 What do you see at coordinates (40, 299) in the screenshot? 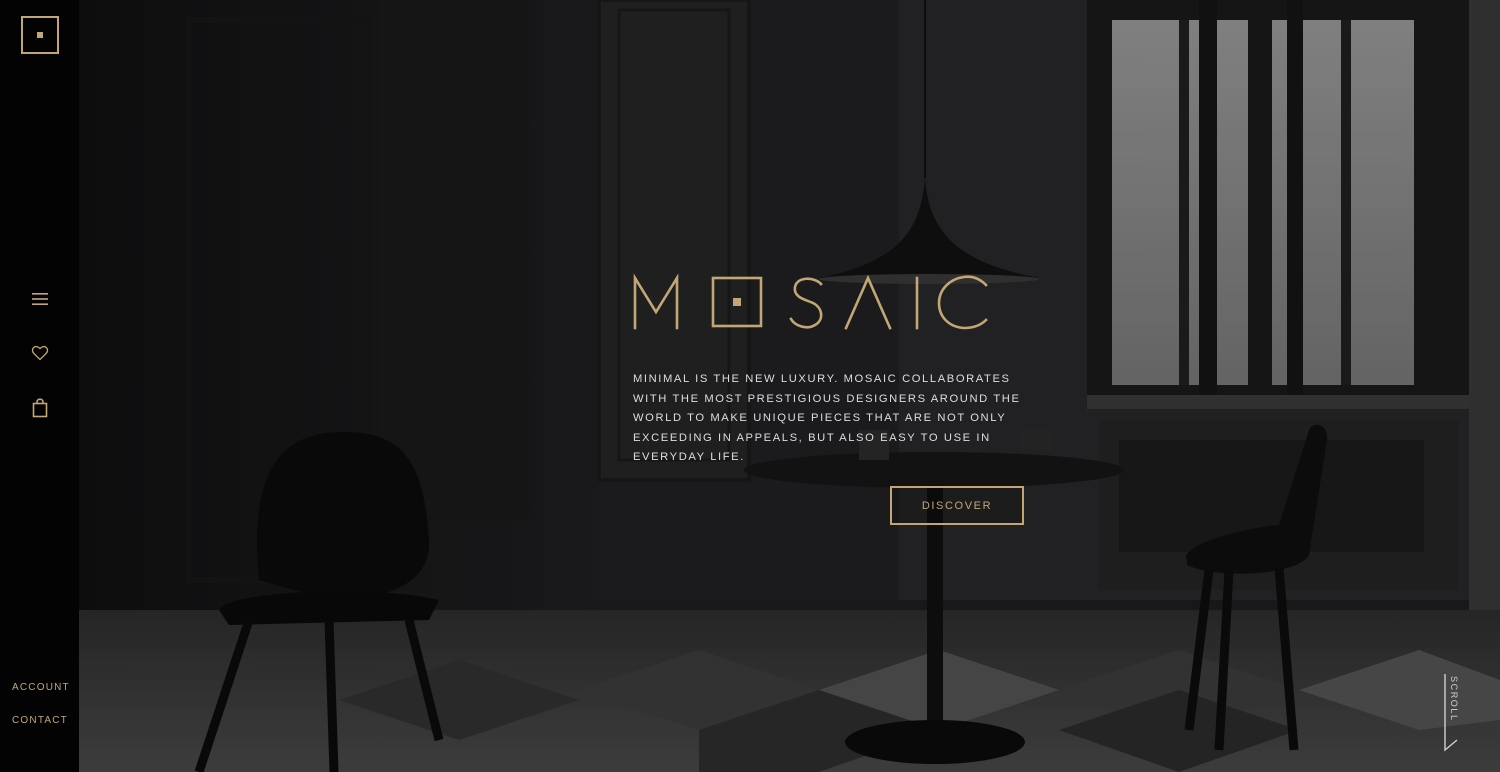
I see `menu-icon` at bounding box center [40, 299].